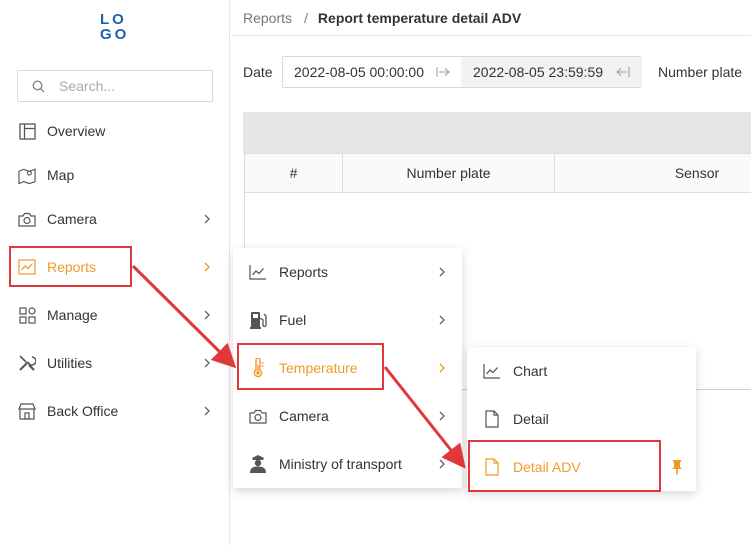 The width and height of the screenshot is (751, 545). Describe the element at coordinates (623, 72) in the screenshot. I see `arrow-to-end-icon` at that location.